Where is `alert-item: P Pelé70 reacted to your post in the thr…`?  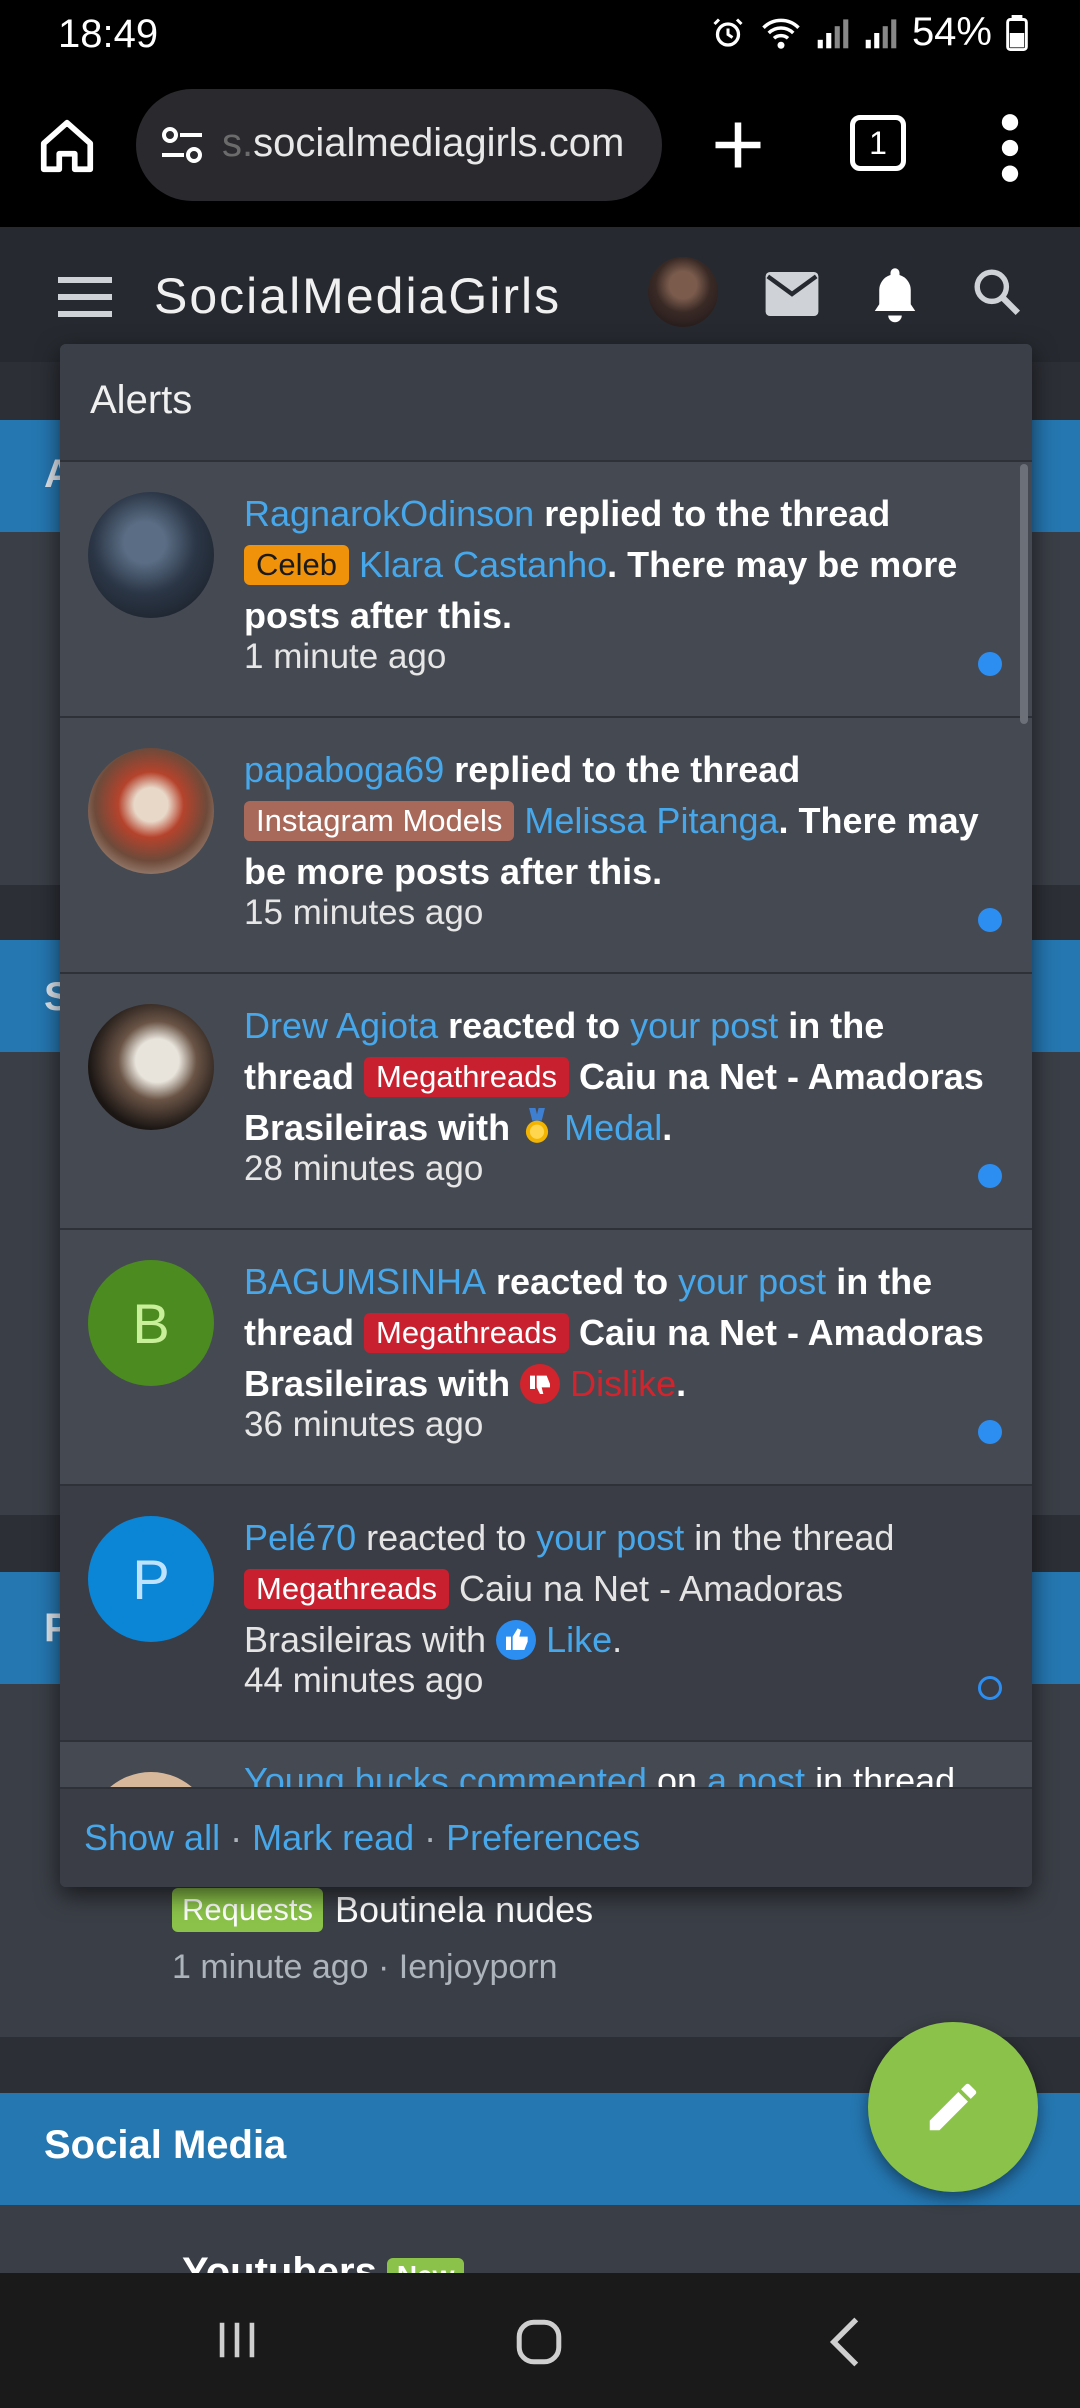
alert-item: P Pelé70 reacted to your post in the thr… is located at coordinates (546, 1614).